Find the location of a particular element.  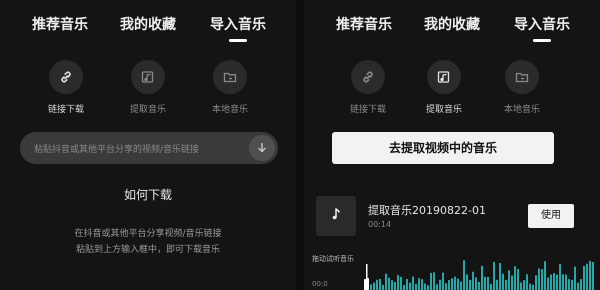

option-label: 本地音乐 is located at coordinates (521, 110).